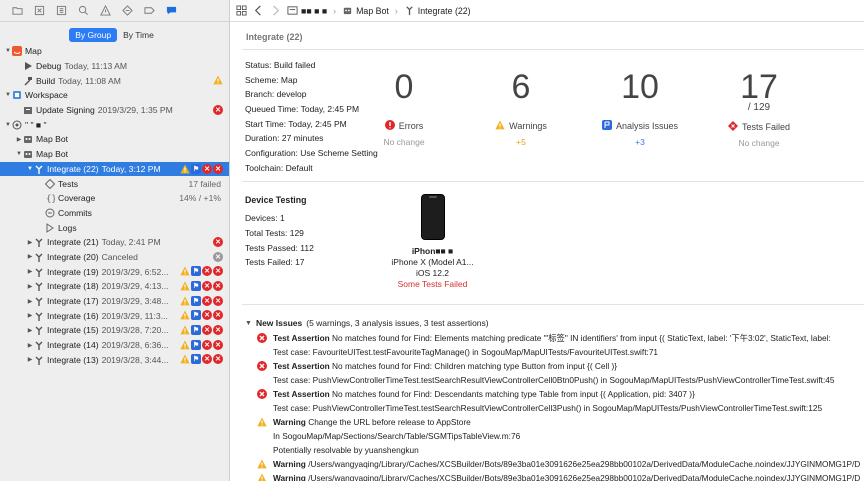  What do you see at coordinates (114, 51) in the screenshot?
I see `tree-row: ▼ Map` at bounding box center [114, 51].